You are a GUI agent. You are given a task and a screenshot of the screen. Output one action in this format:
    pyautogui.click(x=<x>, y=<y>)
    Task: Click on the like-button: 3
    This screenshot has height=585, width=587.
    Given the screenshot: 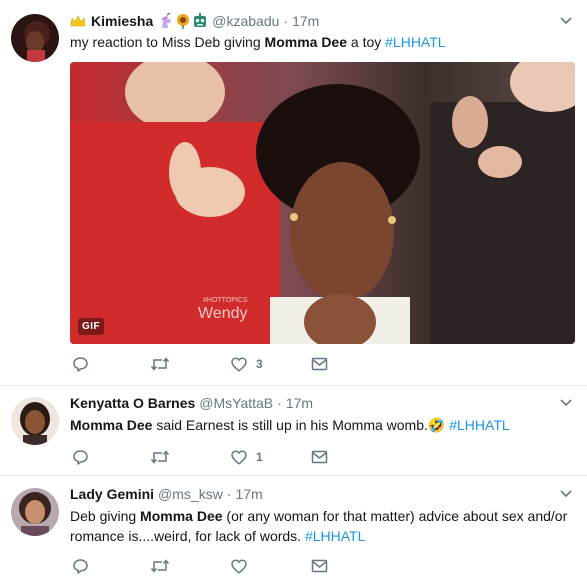 What is the action you would take?
    pyautogui.click(x=247, y=364)
    